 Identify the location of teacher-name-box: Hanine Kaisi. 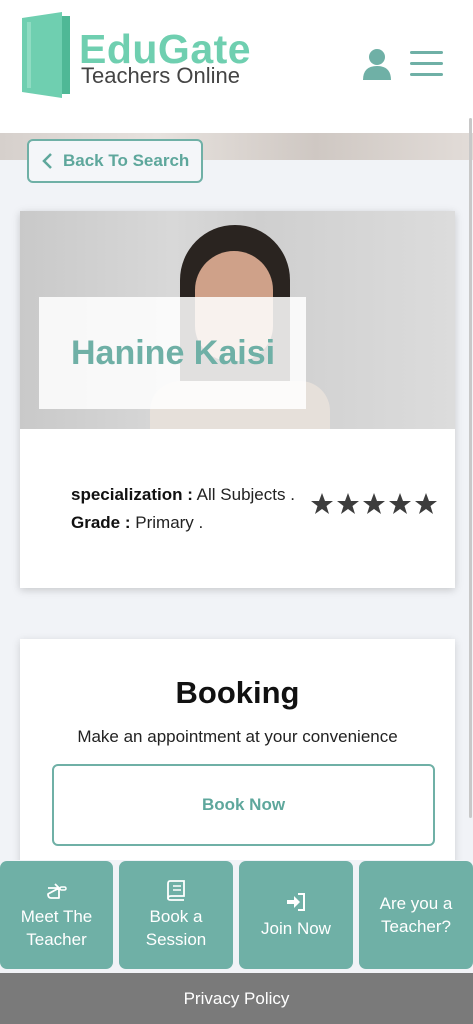
(172, 353).